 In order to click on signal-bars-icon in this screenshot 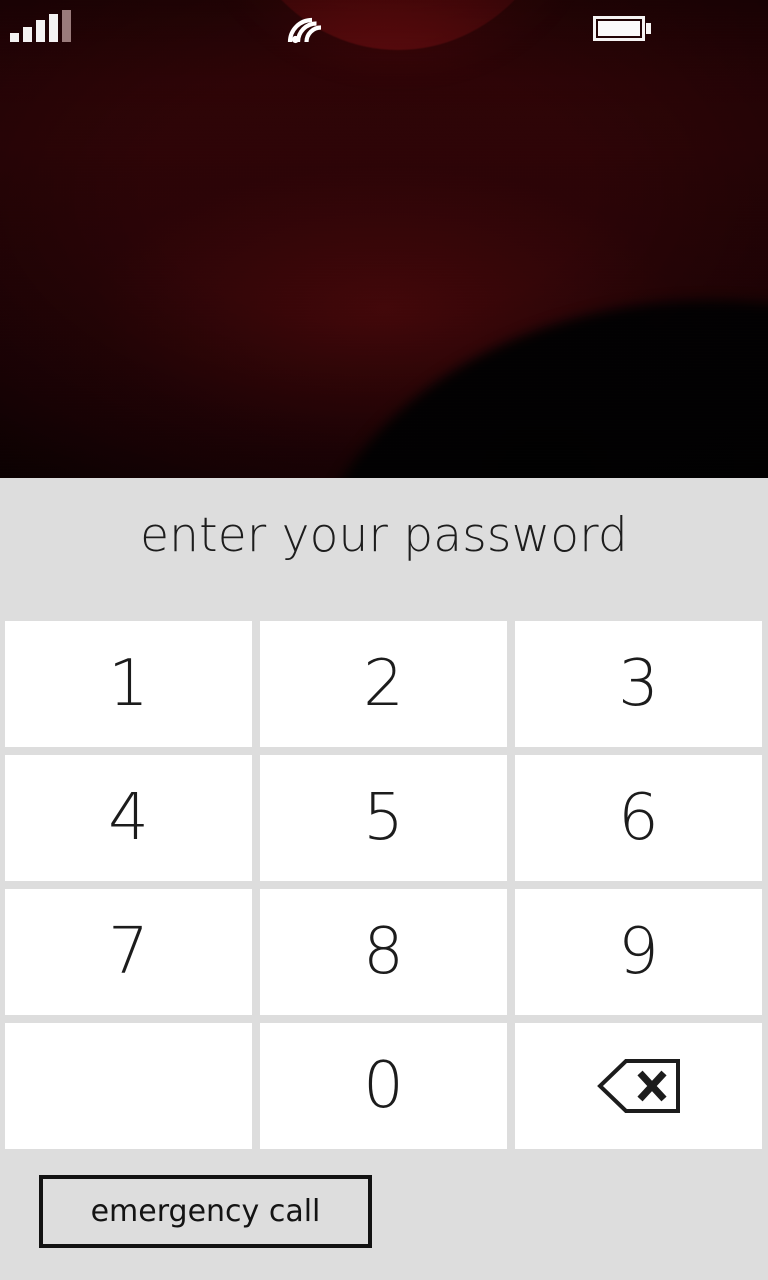, I will do `click(40, 26)`.